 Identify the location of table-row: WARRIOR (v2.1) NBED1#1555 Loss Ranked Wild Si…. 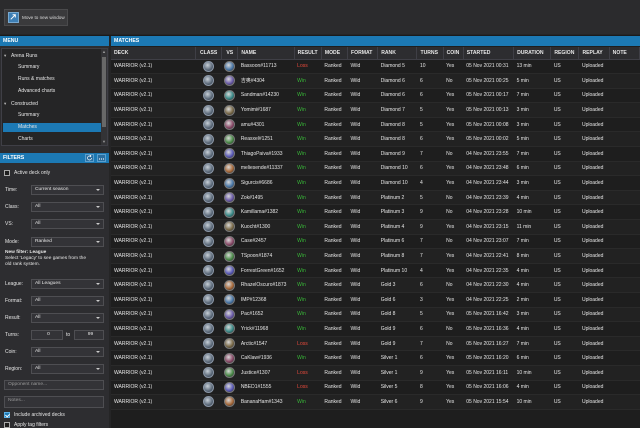
(375, 388).